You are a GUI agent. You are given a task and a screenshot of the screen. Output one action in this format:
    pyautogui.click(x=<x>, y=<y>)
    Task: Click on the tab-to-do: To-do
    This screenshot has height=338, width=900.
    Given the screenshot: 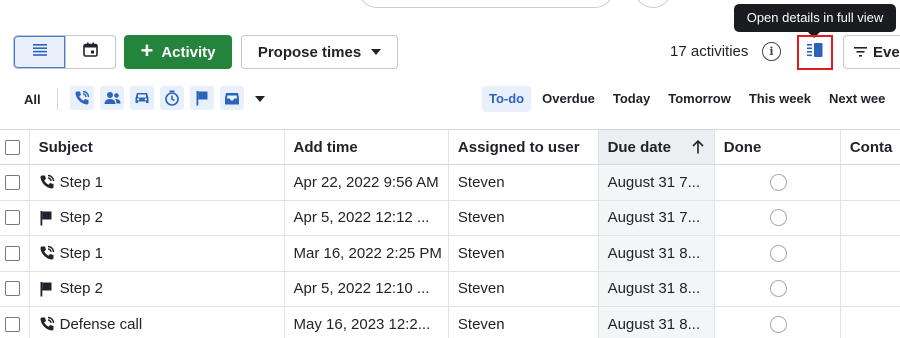 What is the action you would take?
    pyautogui.click(x=507, y=99)
    